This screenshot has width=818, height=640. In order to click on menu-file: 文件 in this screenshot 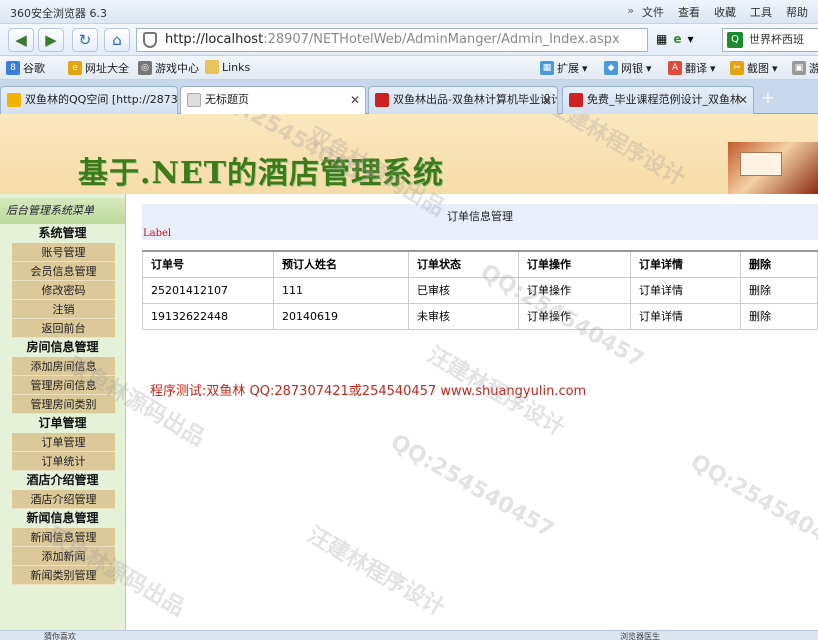, I will do `click(653, 12)`.